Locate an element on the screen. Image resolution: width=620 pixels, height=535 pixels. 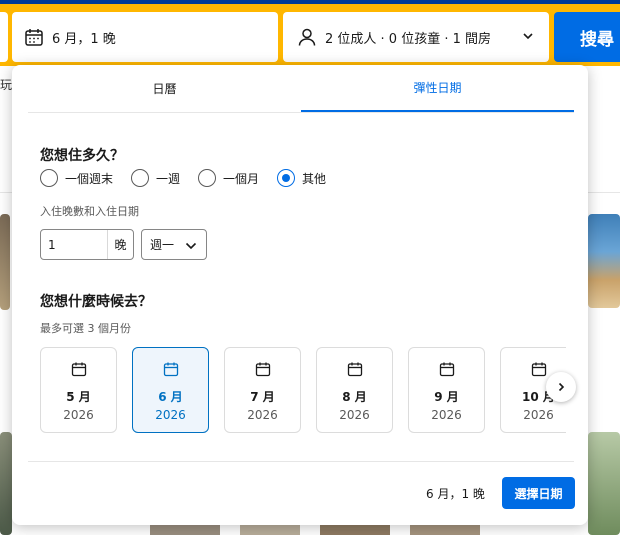
month-card: 8 月 2026 is located at coordinates (354, 390).